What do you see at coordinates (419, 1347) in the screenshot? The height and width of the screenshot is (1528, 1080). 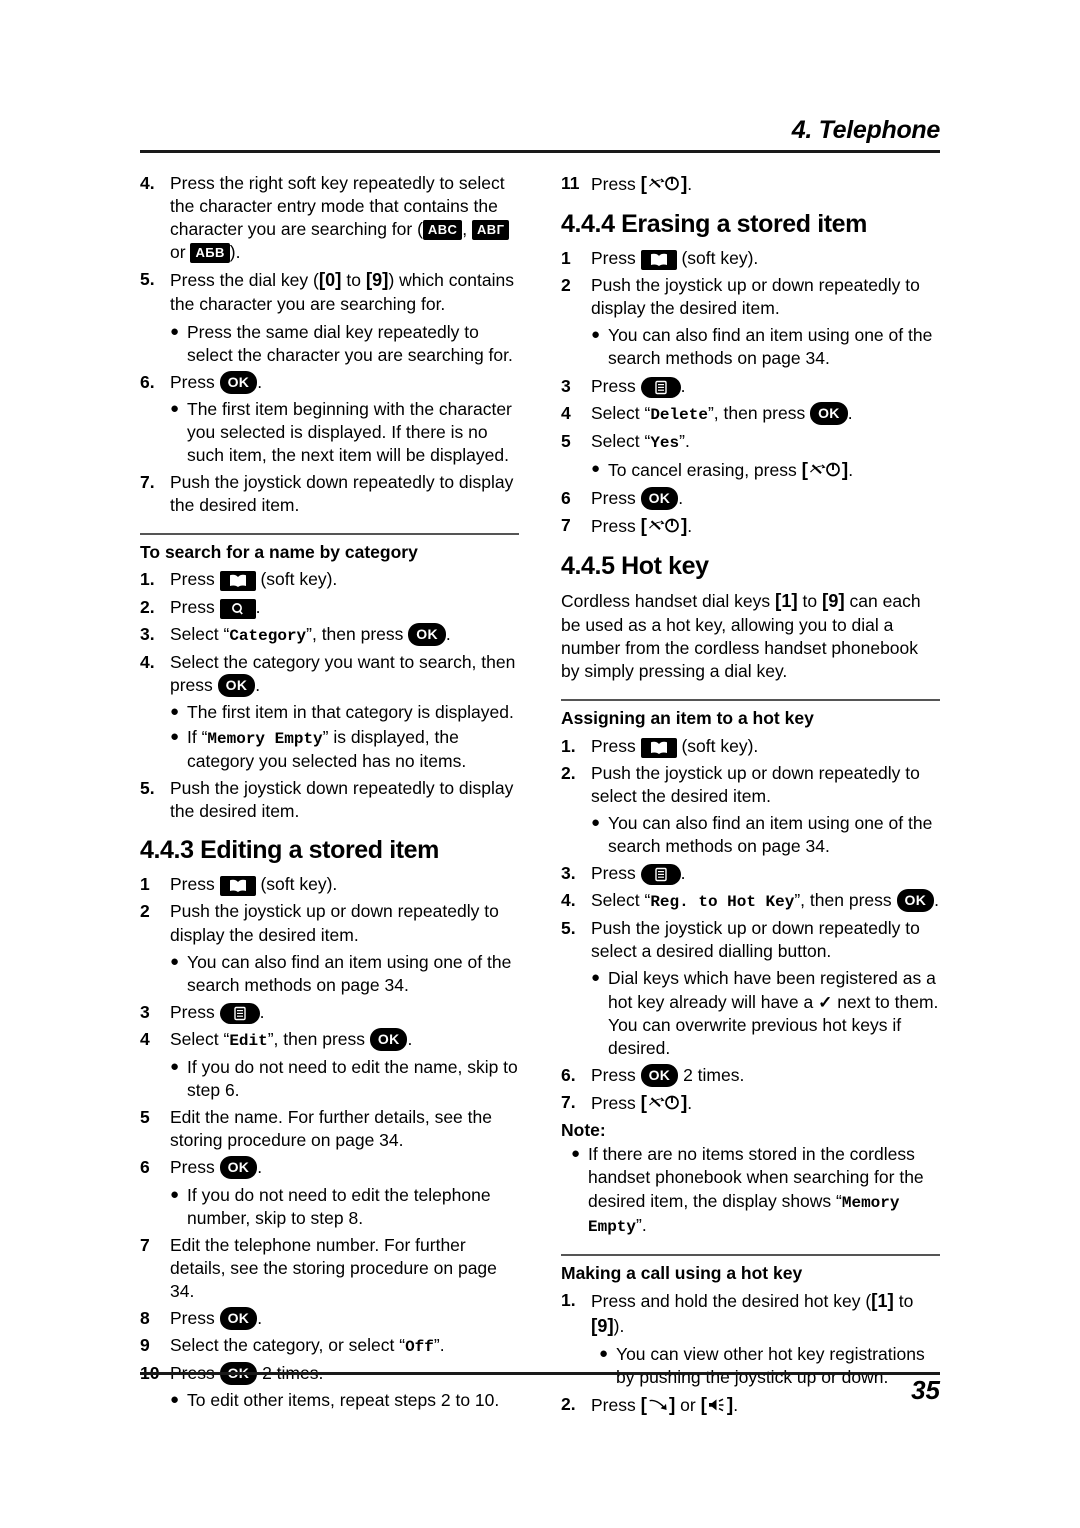 I see `display-text: Off` at bounding box center [419, 1347].